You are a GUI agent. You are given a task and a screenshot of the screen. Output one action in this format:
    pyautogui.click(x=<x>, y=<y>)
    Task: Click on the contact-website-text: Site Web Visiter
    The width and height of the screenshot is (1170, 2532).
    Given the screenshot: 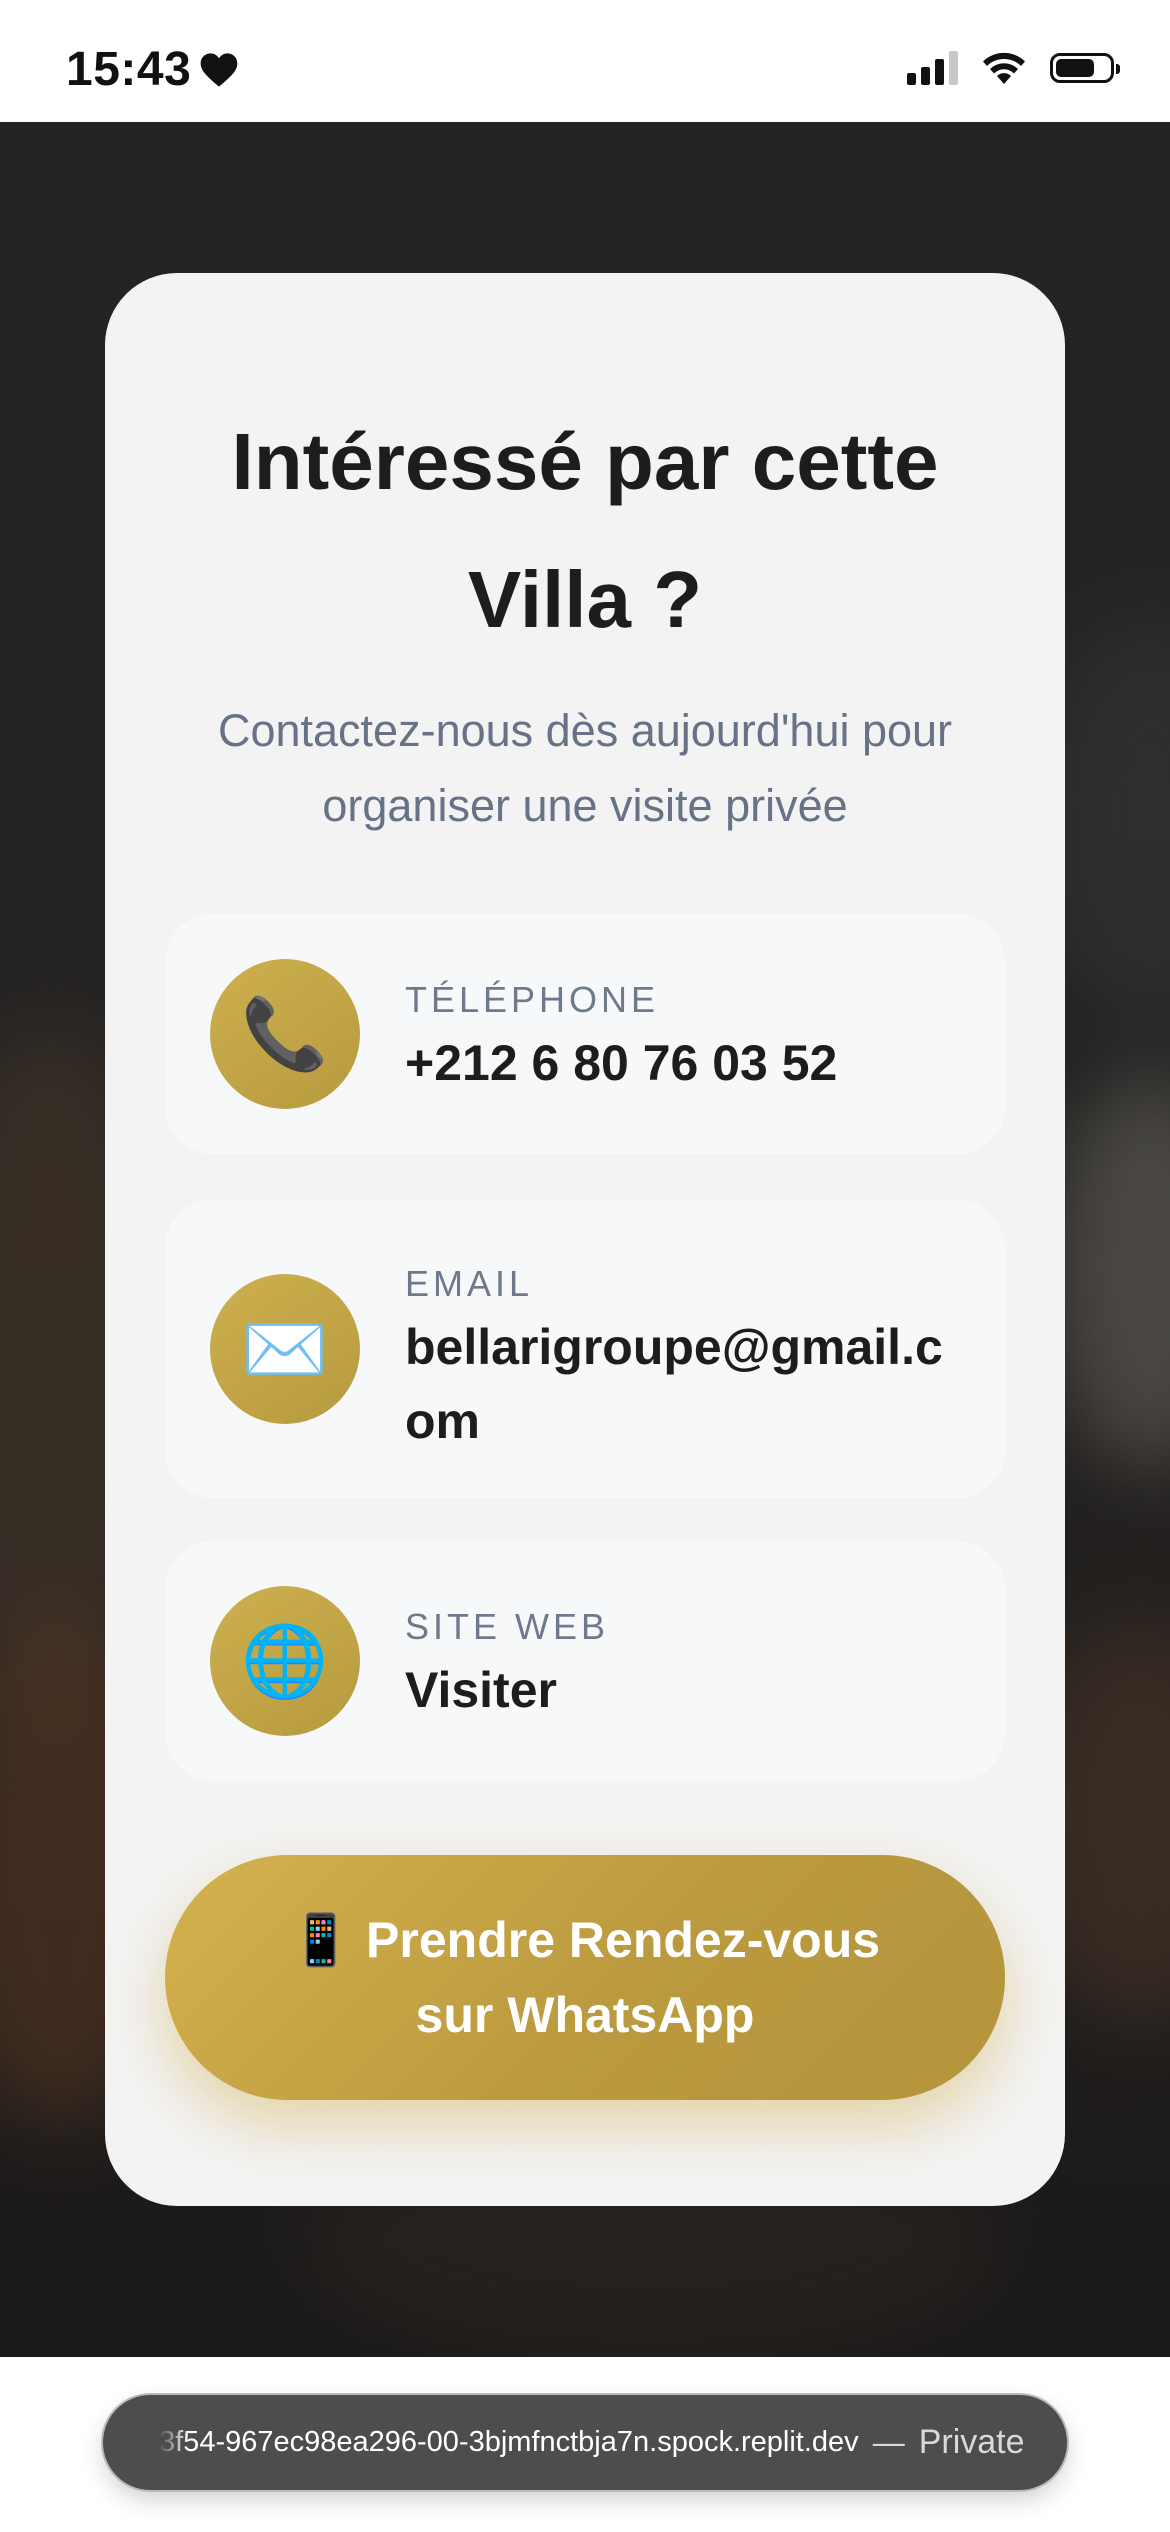 What is the action you would take?
    pyautogui.click(x=685, y=1666)
    